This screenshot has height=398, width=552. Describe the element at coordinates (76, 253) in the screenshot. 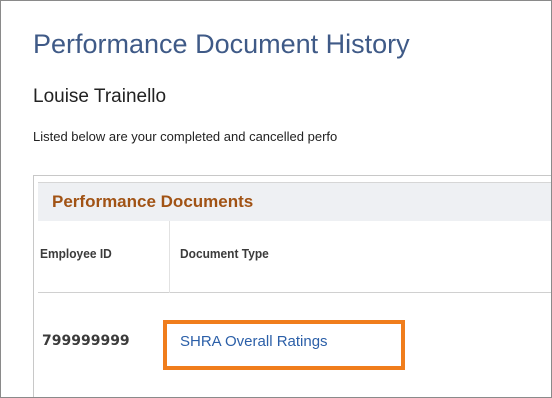

I see `column-header-employee-id: Employee ID` at that location.